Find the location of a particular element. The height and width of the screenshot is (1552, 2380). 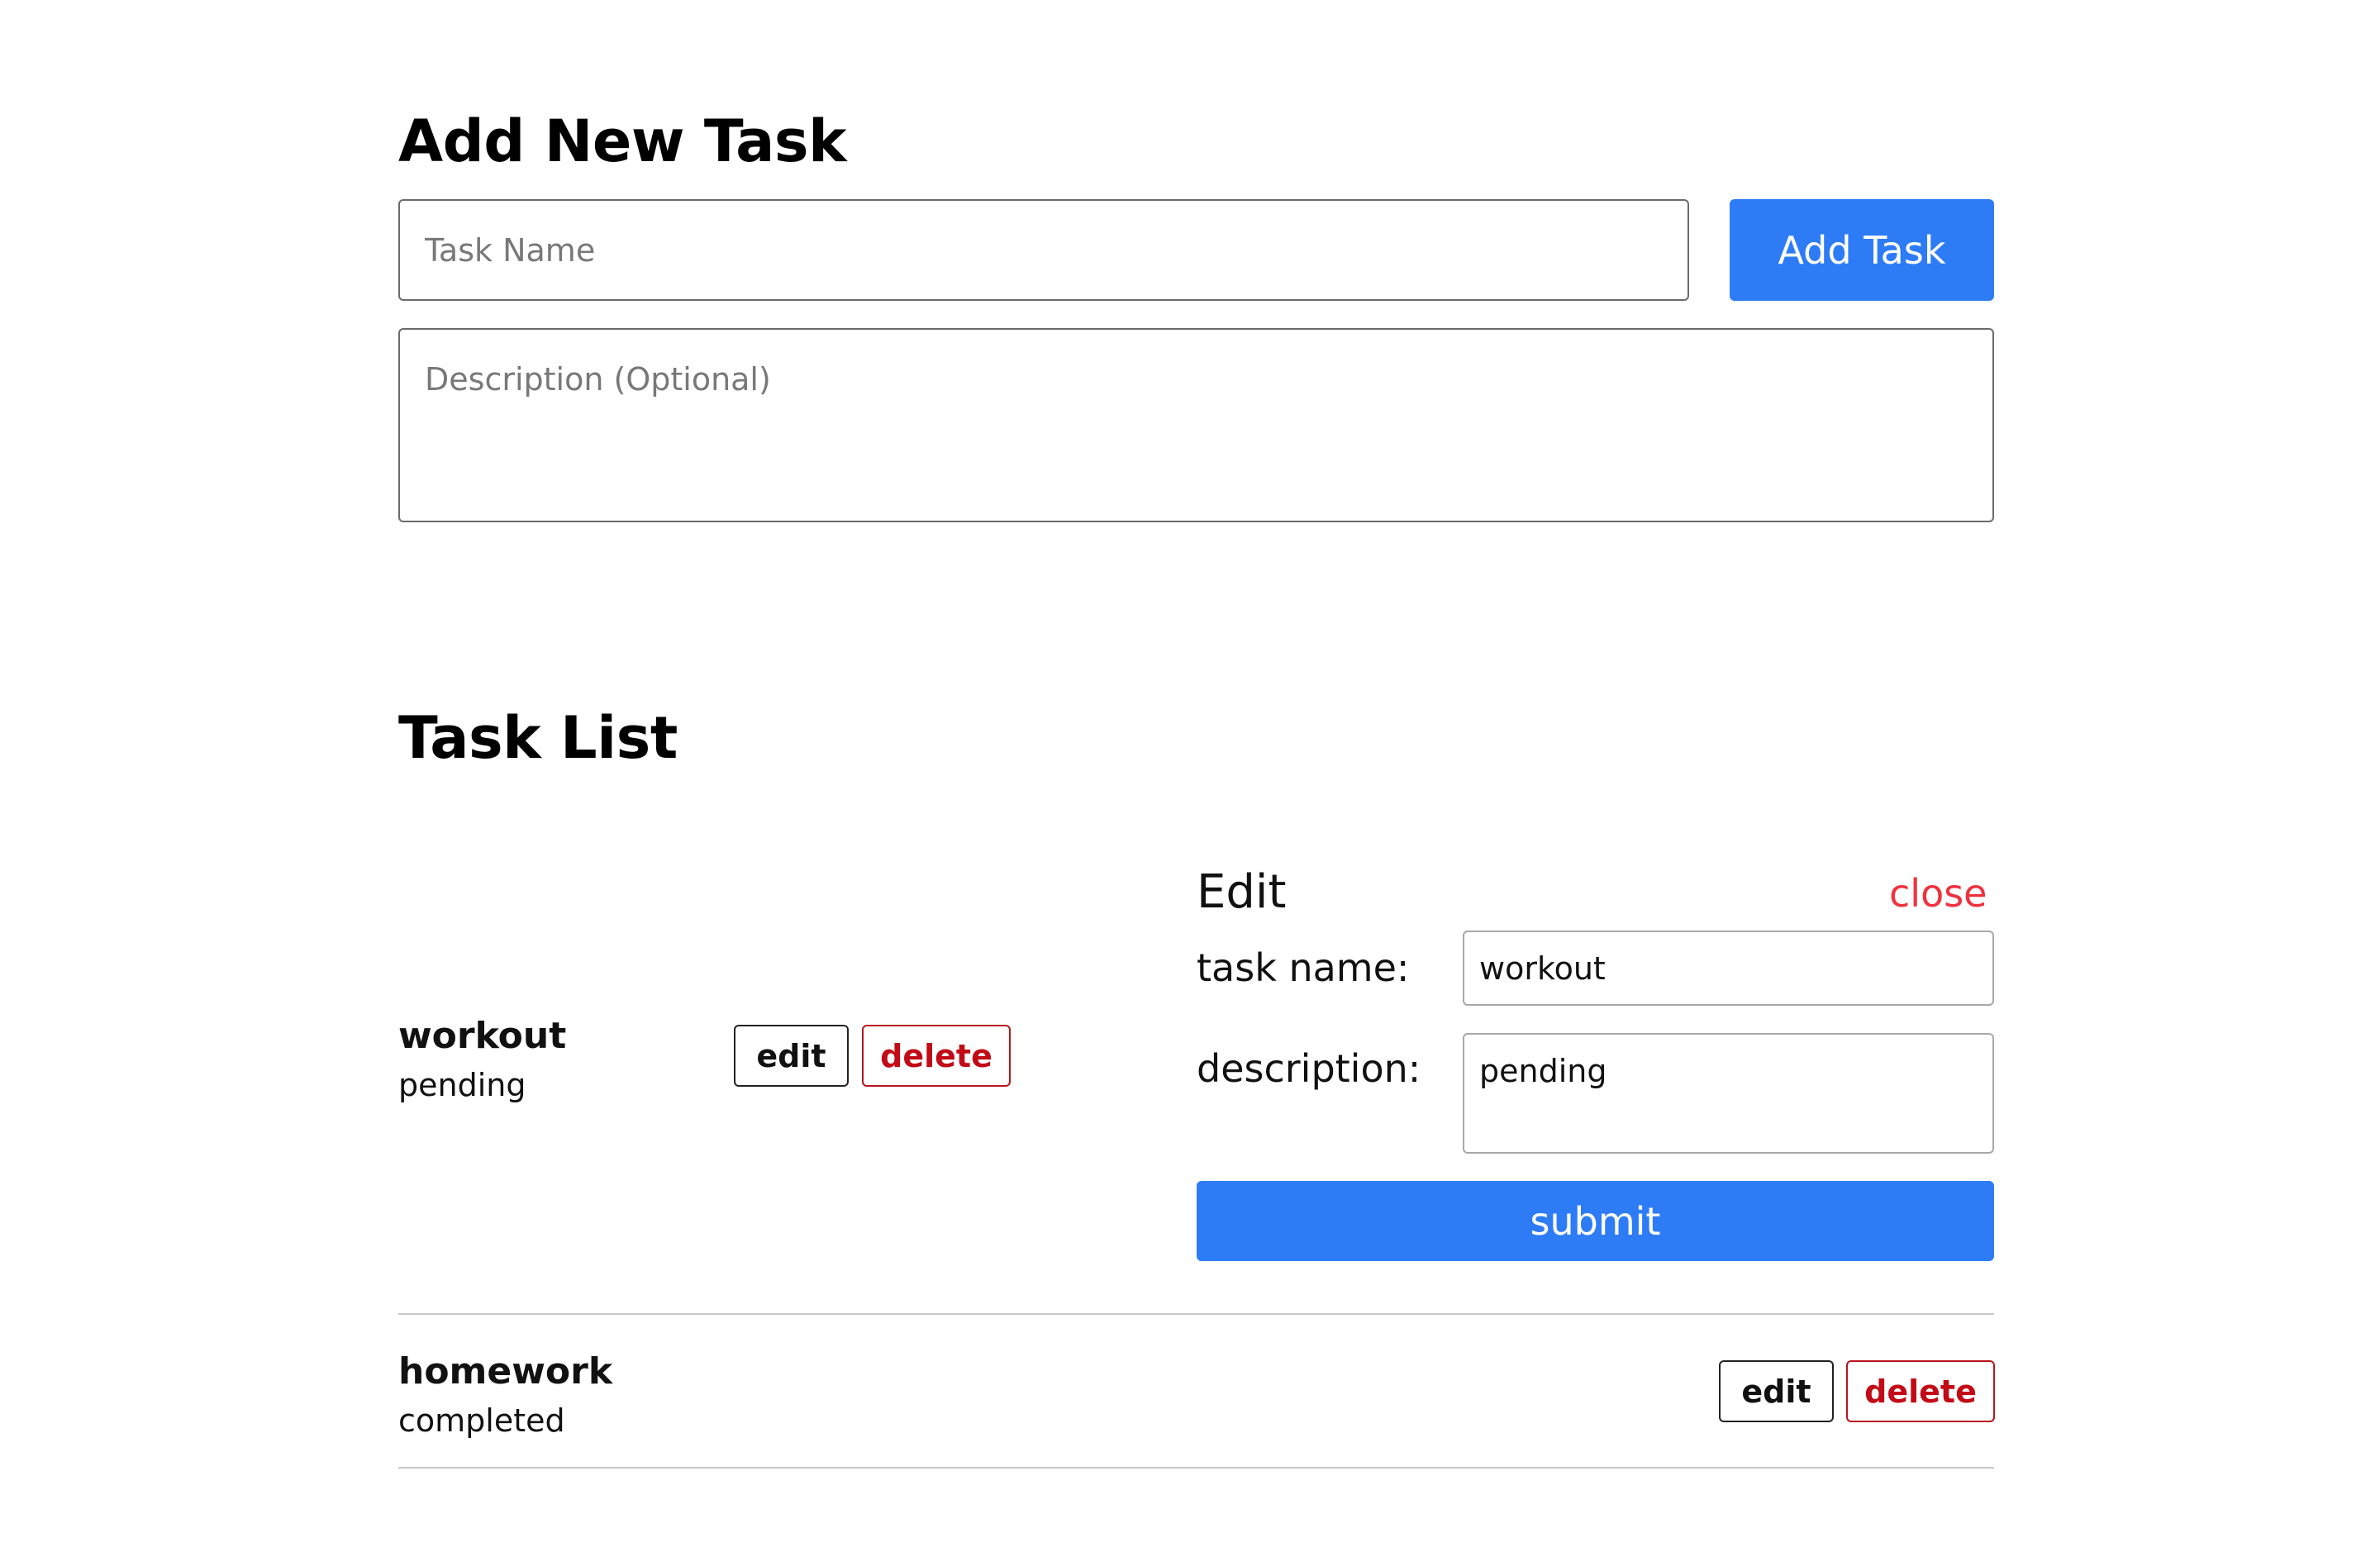

task-status: pending is located at coordinates (462, 1085).